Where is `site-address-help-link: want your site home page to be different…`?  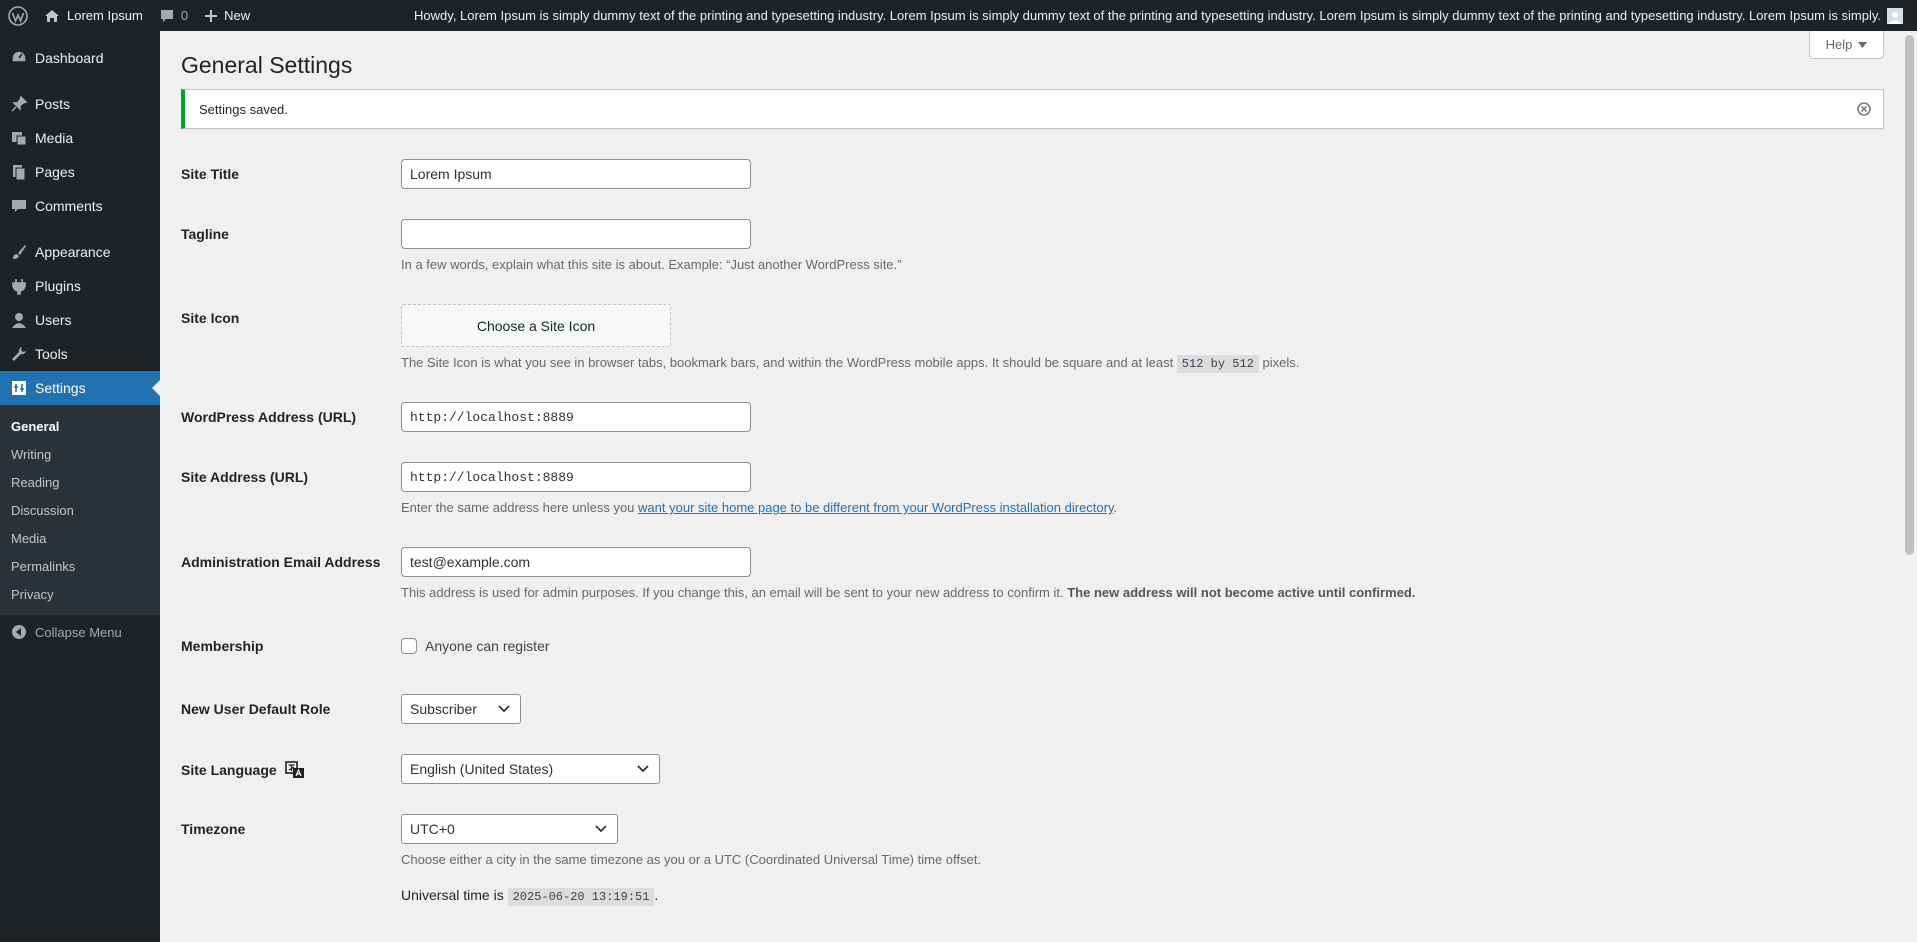 site-address-help-link: want your site home page to be different… is located at coordinates (875, 507).